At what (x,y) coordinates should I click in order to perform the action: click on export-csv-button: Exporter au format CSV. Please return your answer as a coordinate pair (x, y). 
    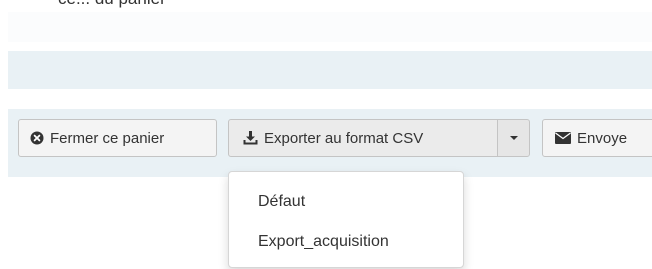
    Looking at the image, I should click on (363, 138).